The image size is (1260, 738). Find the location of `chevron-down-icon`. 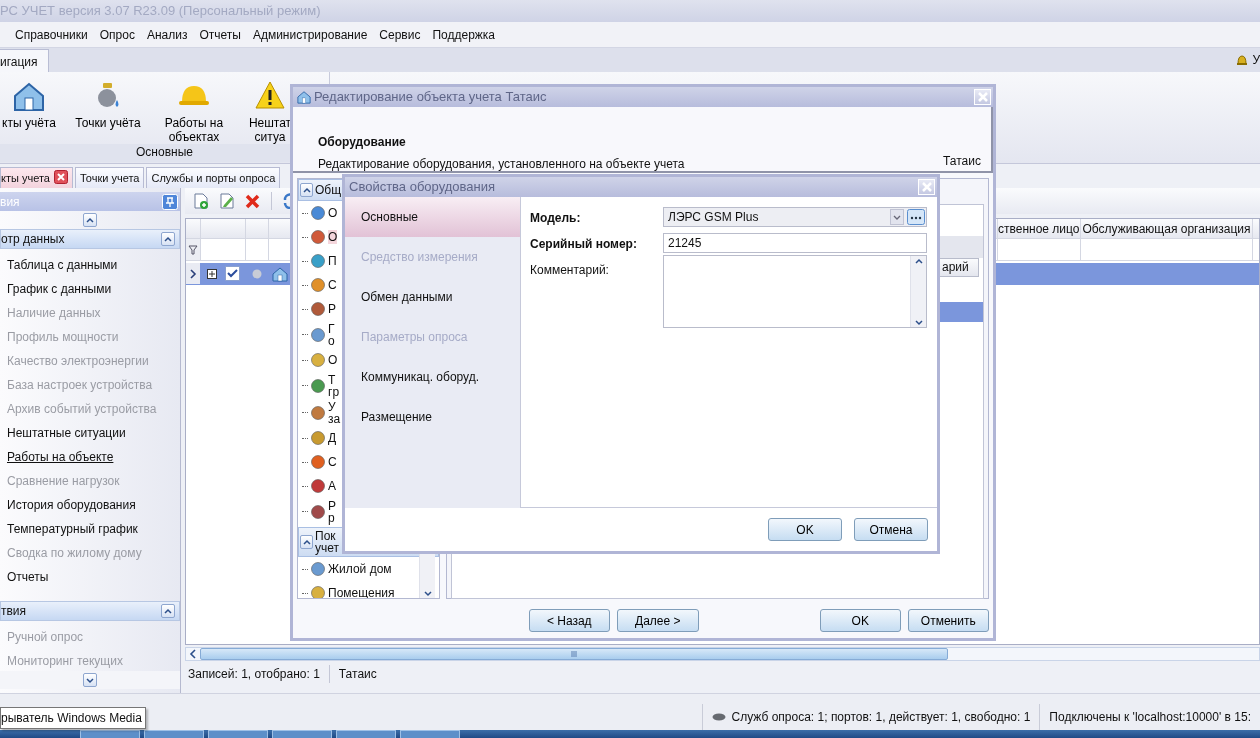

chevron-down-icon is located at coordinates (90, 680).